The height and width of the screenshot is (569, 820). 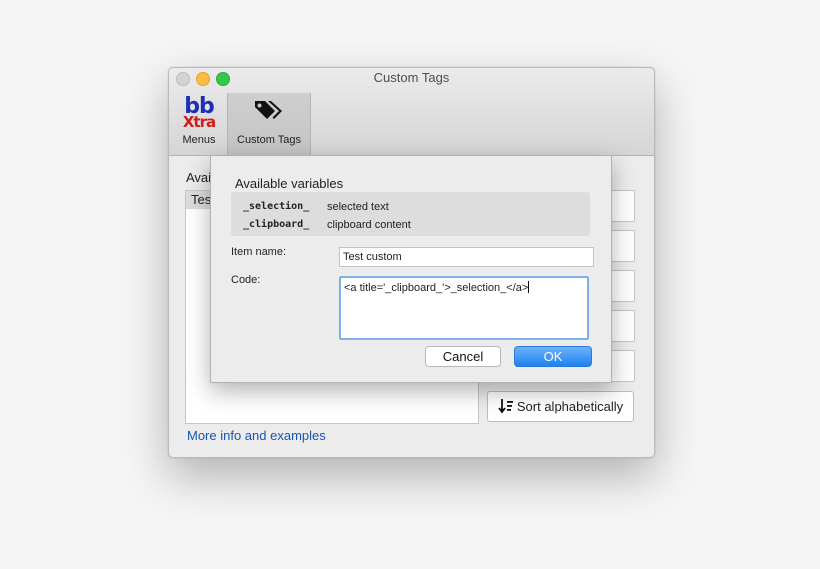 What do you see at coordinates (466, 257) in the screenshot?
I see `item-name-field: Test custom` at bounding box center [466, 257].